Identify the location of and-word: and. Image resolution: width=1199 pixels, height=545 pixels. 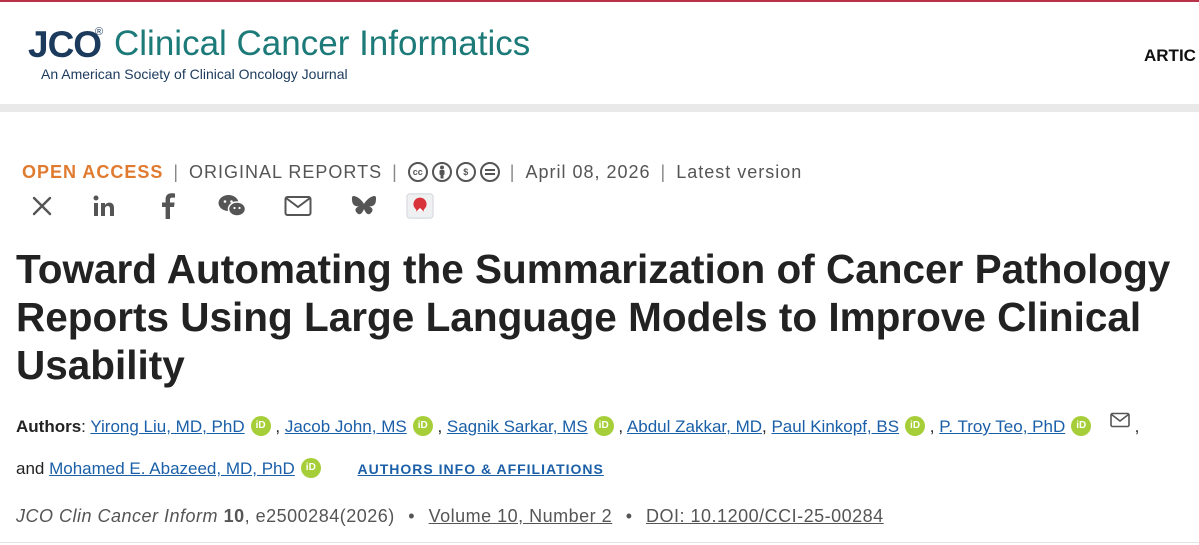
(30, 468).